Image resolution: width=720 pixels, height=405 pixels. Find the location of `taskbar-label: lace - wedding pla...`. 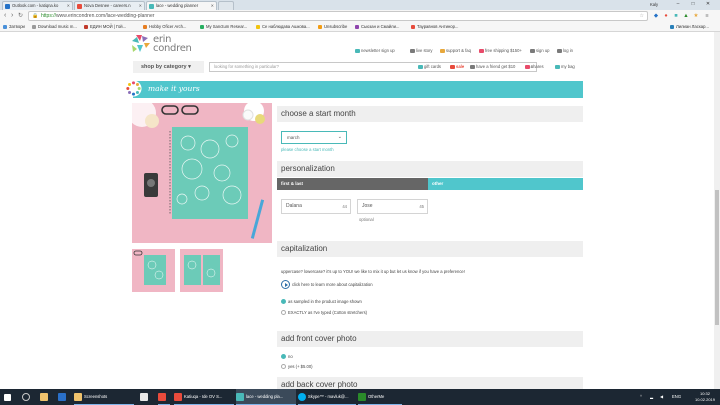

taskbar-label: lace - wedding pla... is located at coordinates (265, 396).